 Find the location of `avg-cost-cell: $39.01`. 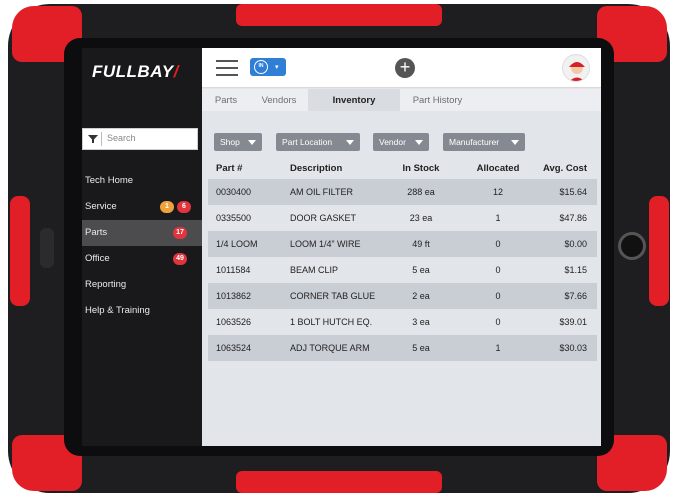

avg-cost-cell: $39.01 is located at coordinates (573, 322).